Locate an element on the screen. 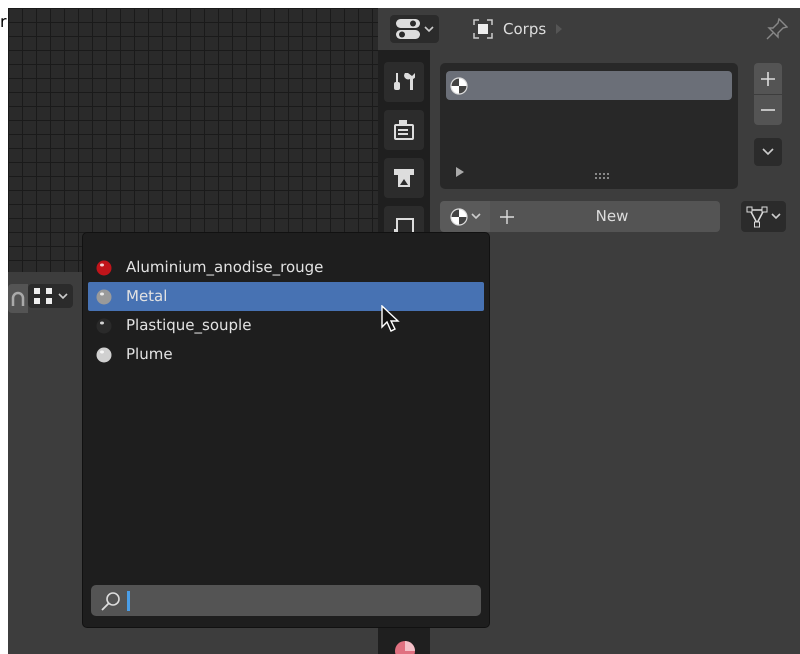  remove-slot-button is located at coordinates (768, 109).